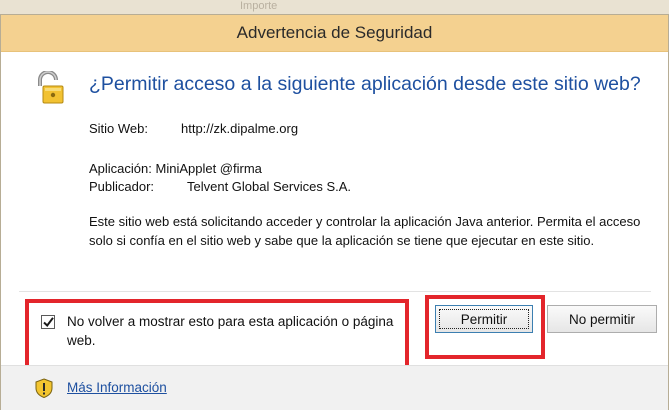 Image resolution: width=669 pixels, height=410 pixels. I want to click on deny-button-label: No permitir, so click(601, 319).